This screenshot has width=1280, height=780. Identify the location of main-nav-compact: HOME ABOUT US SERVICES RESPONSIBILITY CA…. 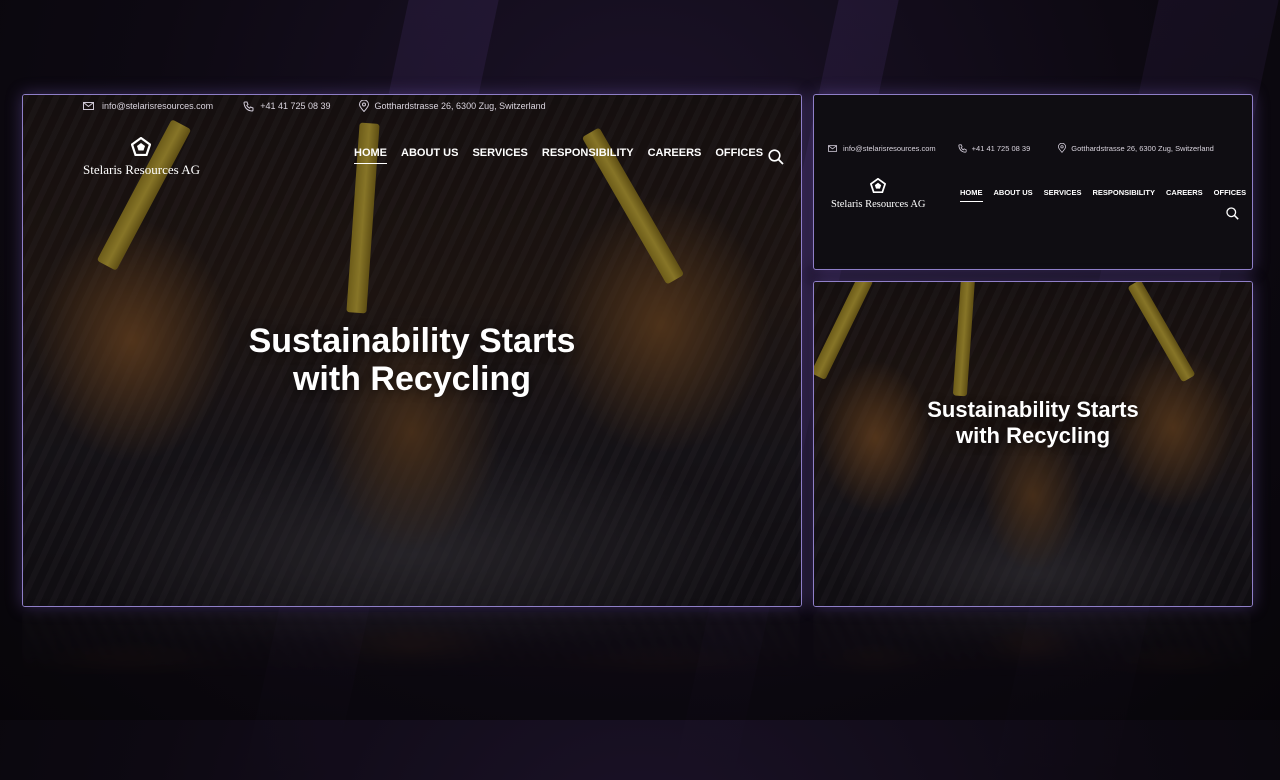
(1103, 195).